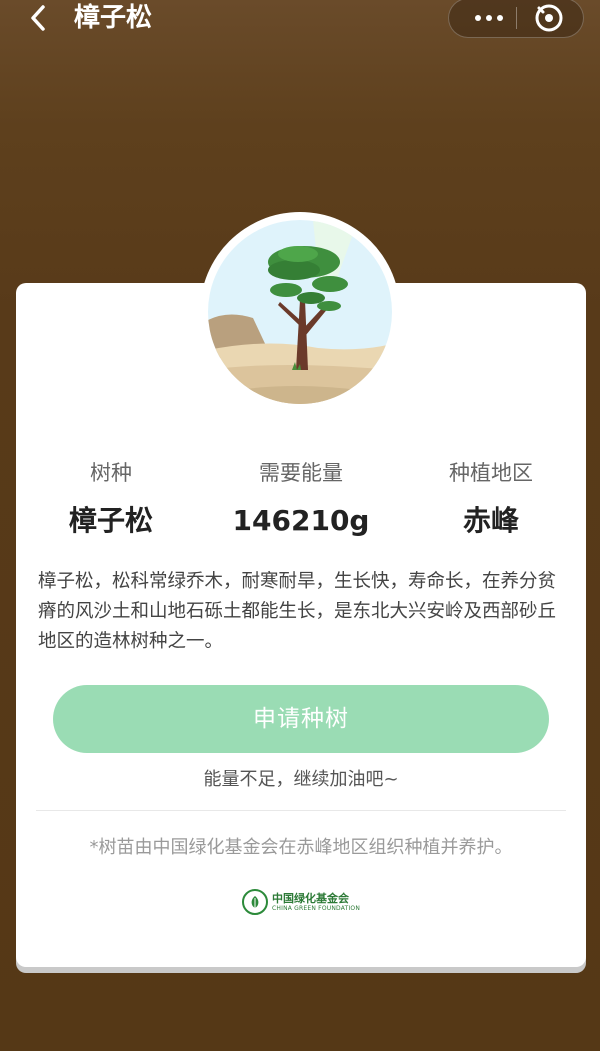  I want to click on planting-note: *树苗由中国绿化基金会在赤峰地区组织种植并养护。, so click(301, 847).